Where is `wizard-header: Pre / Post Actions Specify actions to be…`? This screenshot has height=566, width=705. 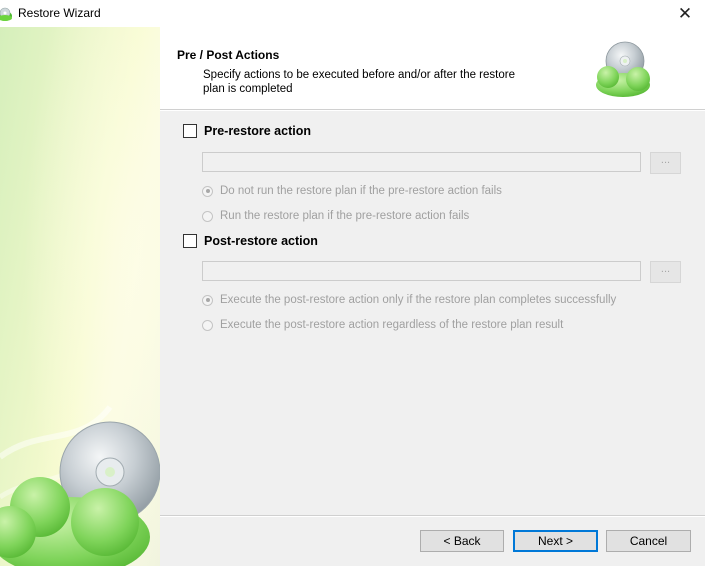 wizard-header: Pre / Post Actions Specify actions to be… is located at coordinates (432, 68).